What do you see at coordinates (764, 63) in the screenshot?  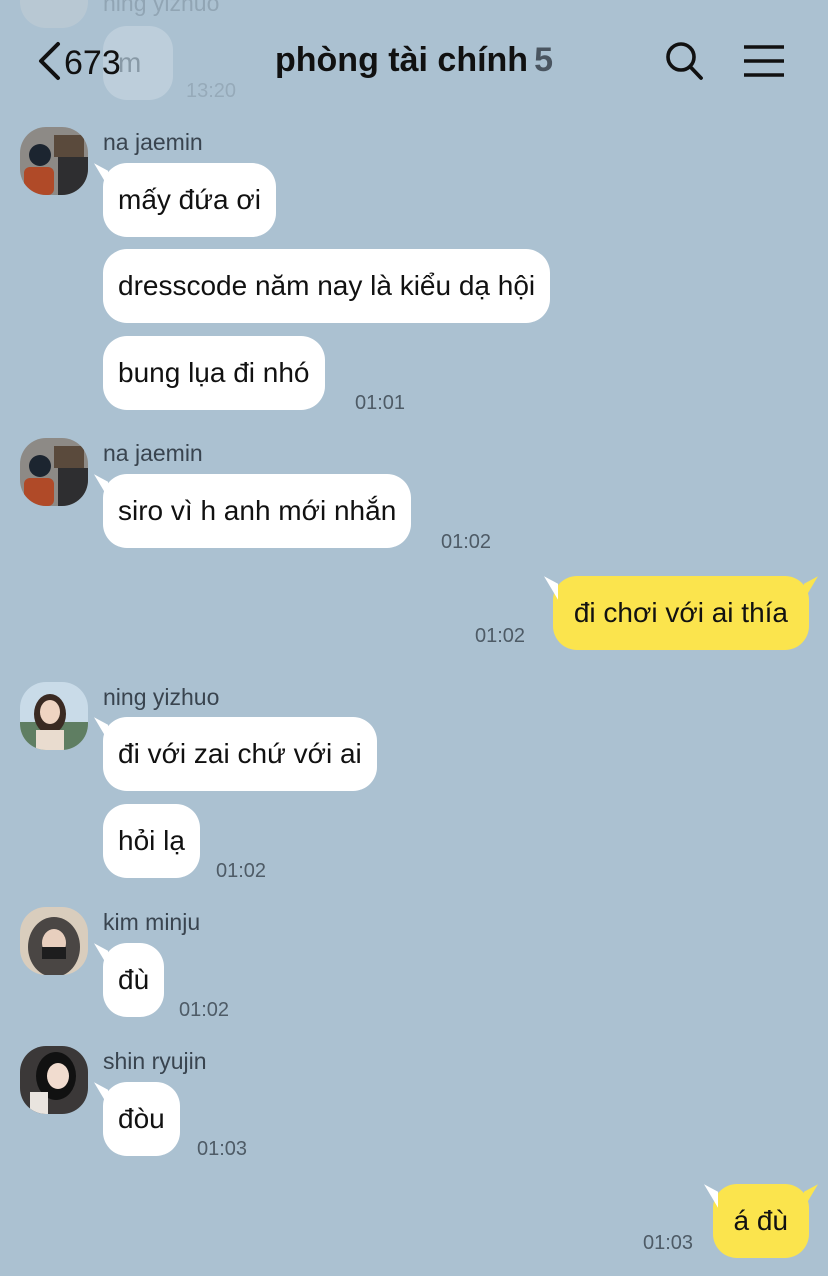 I see `menu-icon` at bounding box center [764, 63].